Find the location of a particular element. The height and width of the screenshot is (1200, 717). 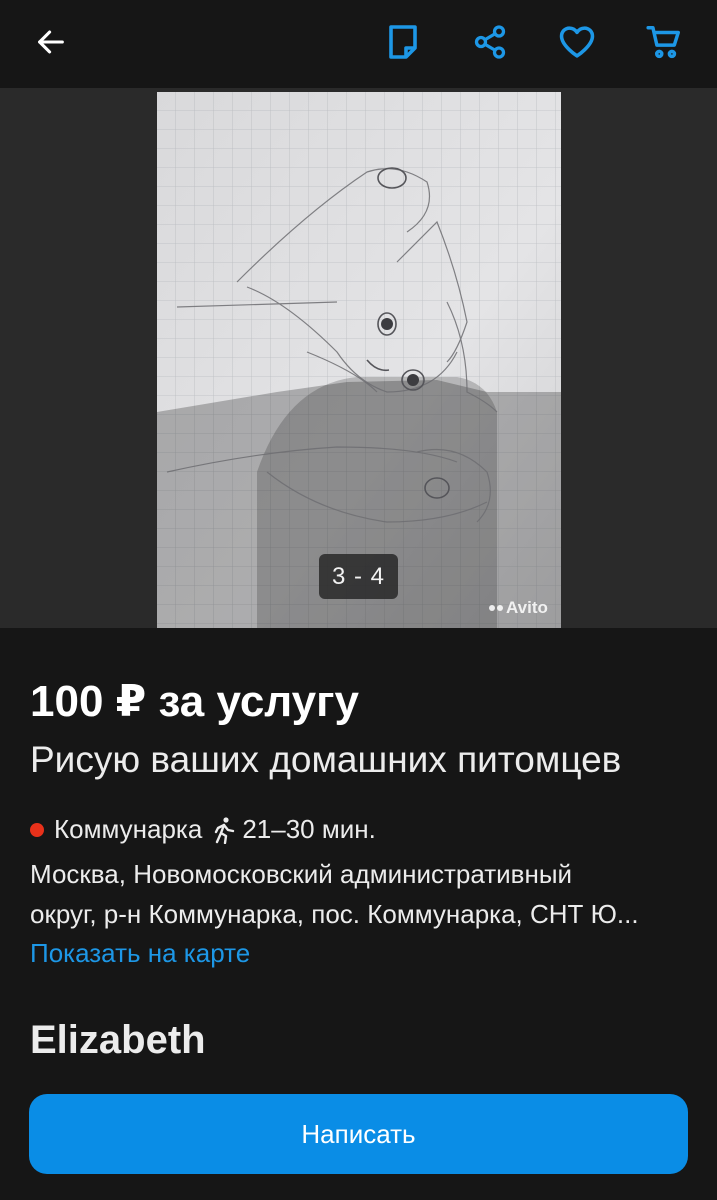

cart-icon is located at coordinates (663, 42).